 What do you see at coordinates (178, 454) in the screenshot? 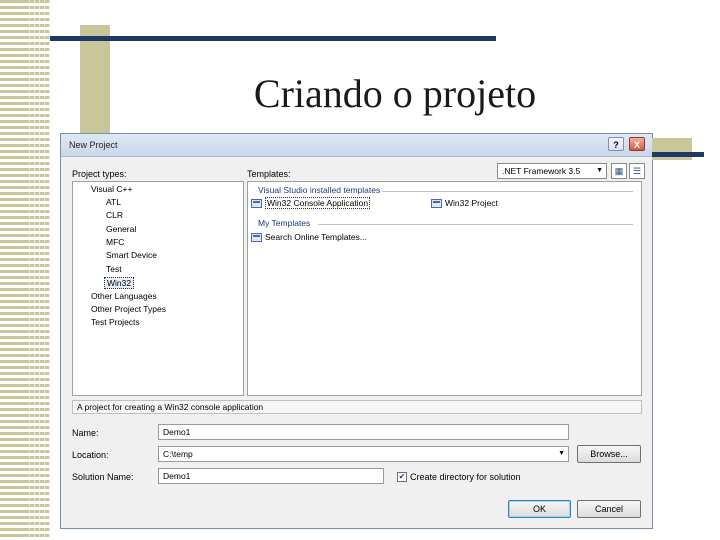
I see `location-value: C:\temp` at bounding box center [178, 454].